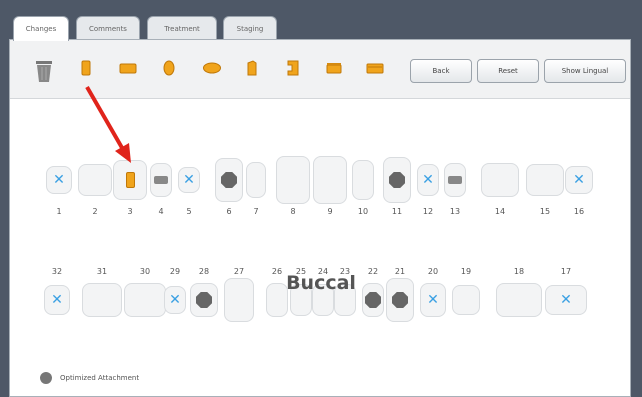 This screenshot has width=642, height=397. Describe the element at coordinates (545, 211) in the screenshot. I see `tooth-number: 15` at that location.